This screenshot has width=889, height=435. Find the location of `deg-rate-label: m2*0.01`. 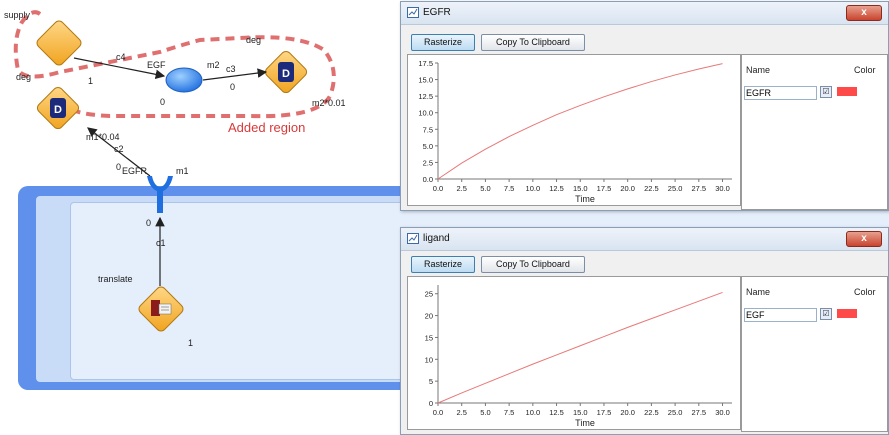

deg-rate-label: m2*0.01 is located at coordinates (329, 103).